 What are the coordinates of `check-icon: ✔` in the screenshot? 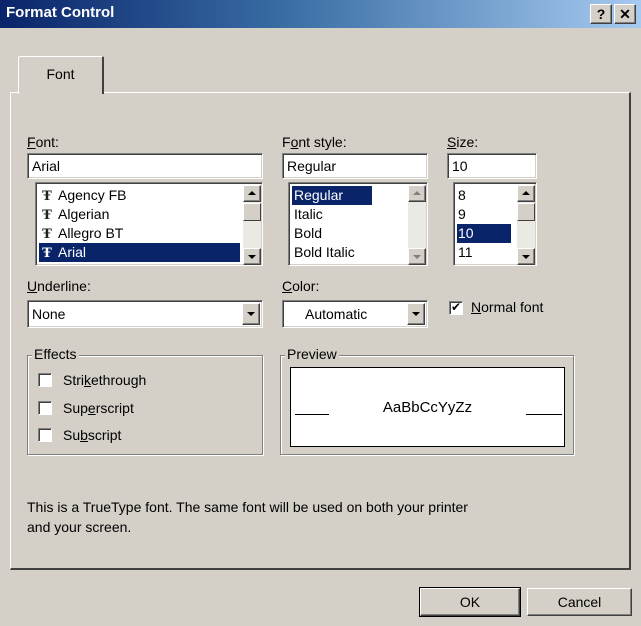 It's located at (456, 307).